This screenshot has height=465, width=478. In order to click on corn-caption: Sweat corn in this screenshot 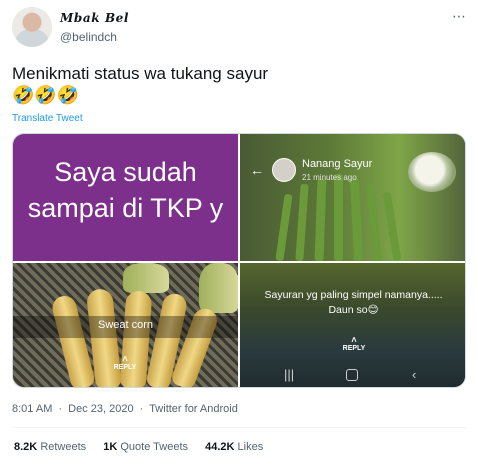, I will do `click(125, 325)`.